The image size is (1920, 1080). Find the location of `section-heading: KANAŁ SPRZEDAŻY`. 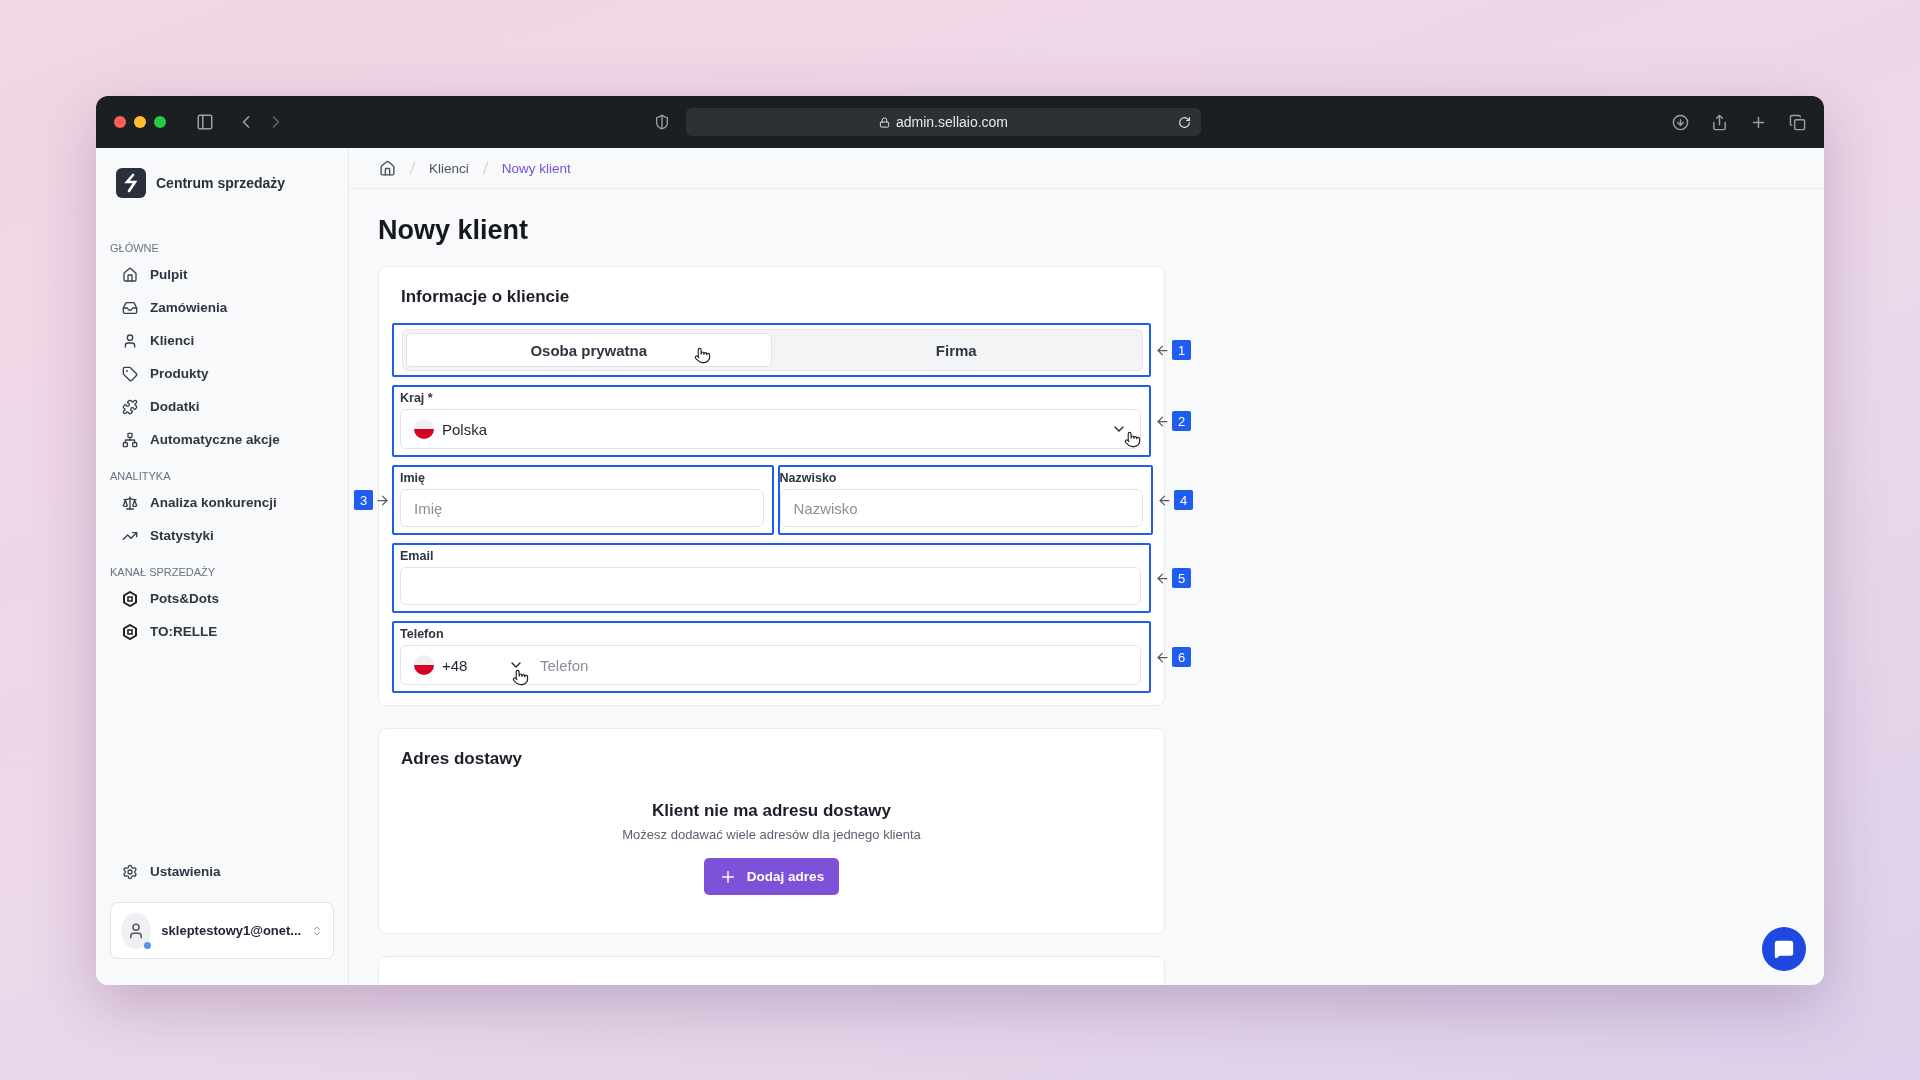

section-heading: KANAŁ SPRZEDAŻY is located at coordinates (163, 572).